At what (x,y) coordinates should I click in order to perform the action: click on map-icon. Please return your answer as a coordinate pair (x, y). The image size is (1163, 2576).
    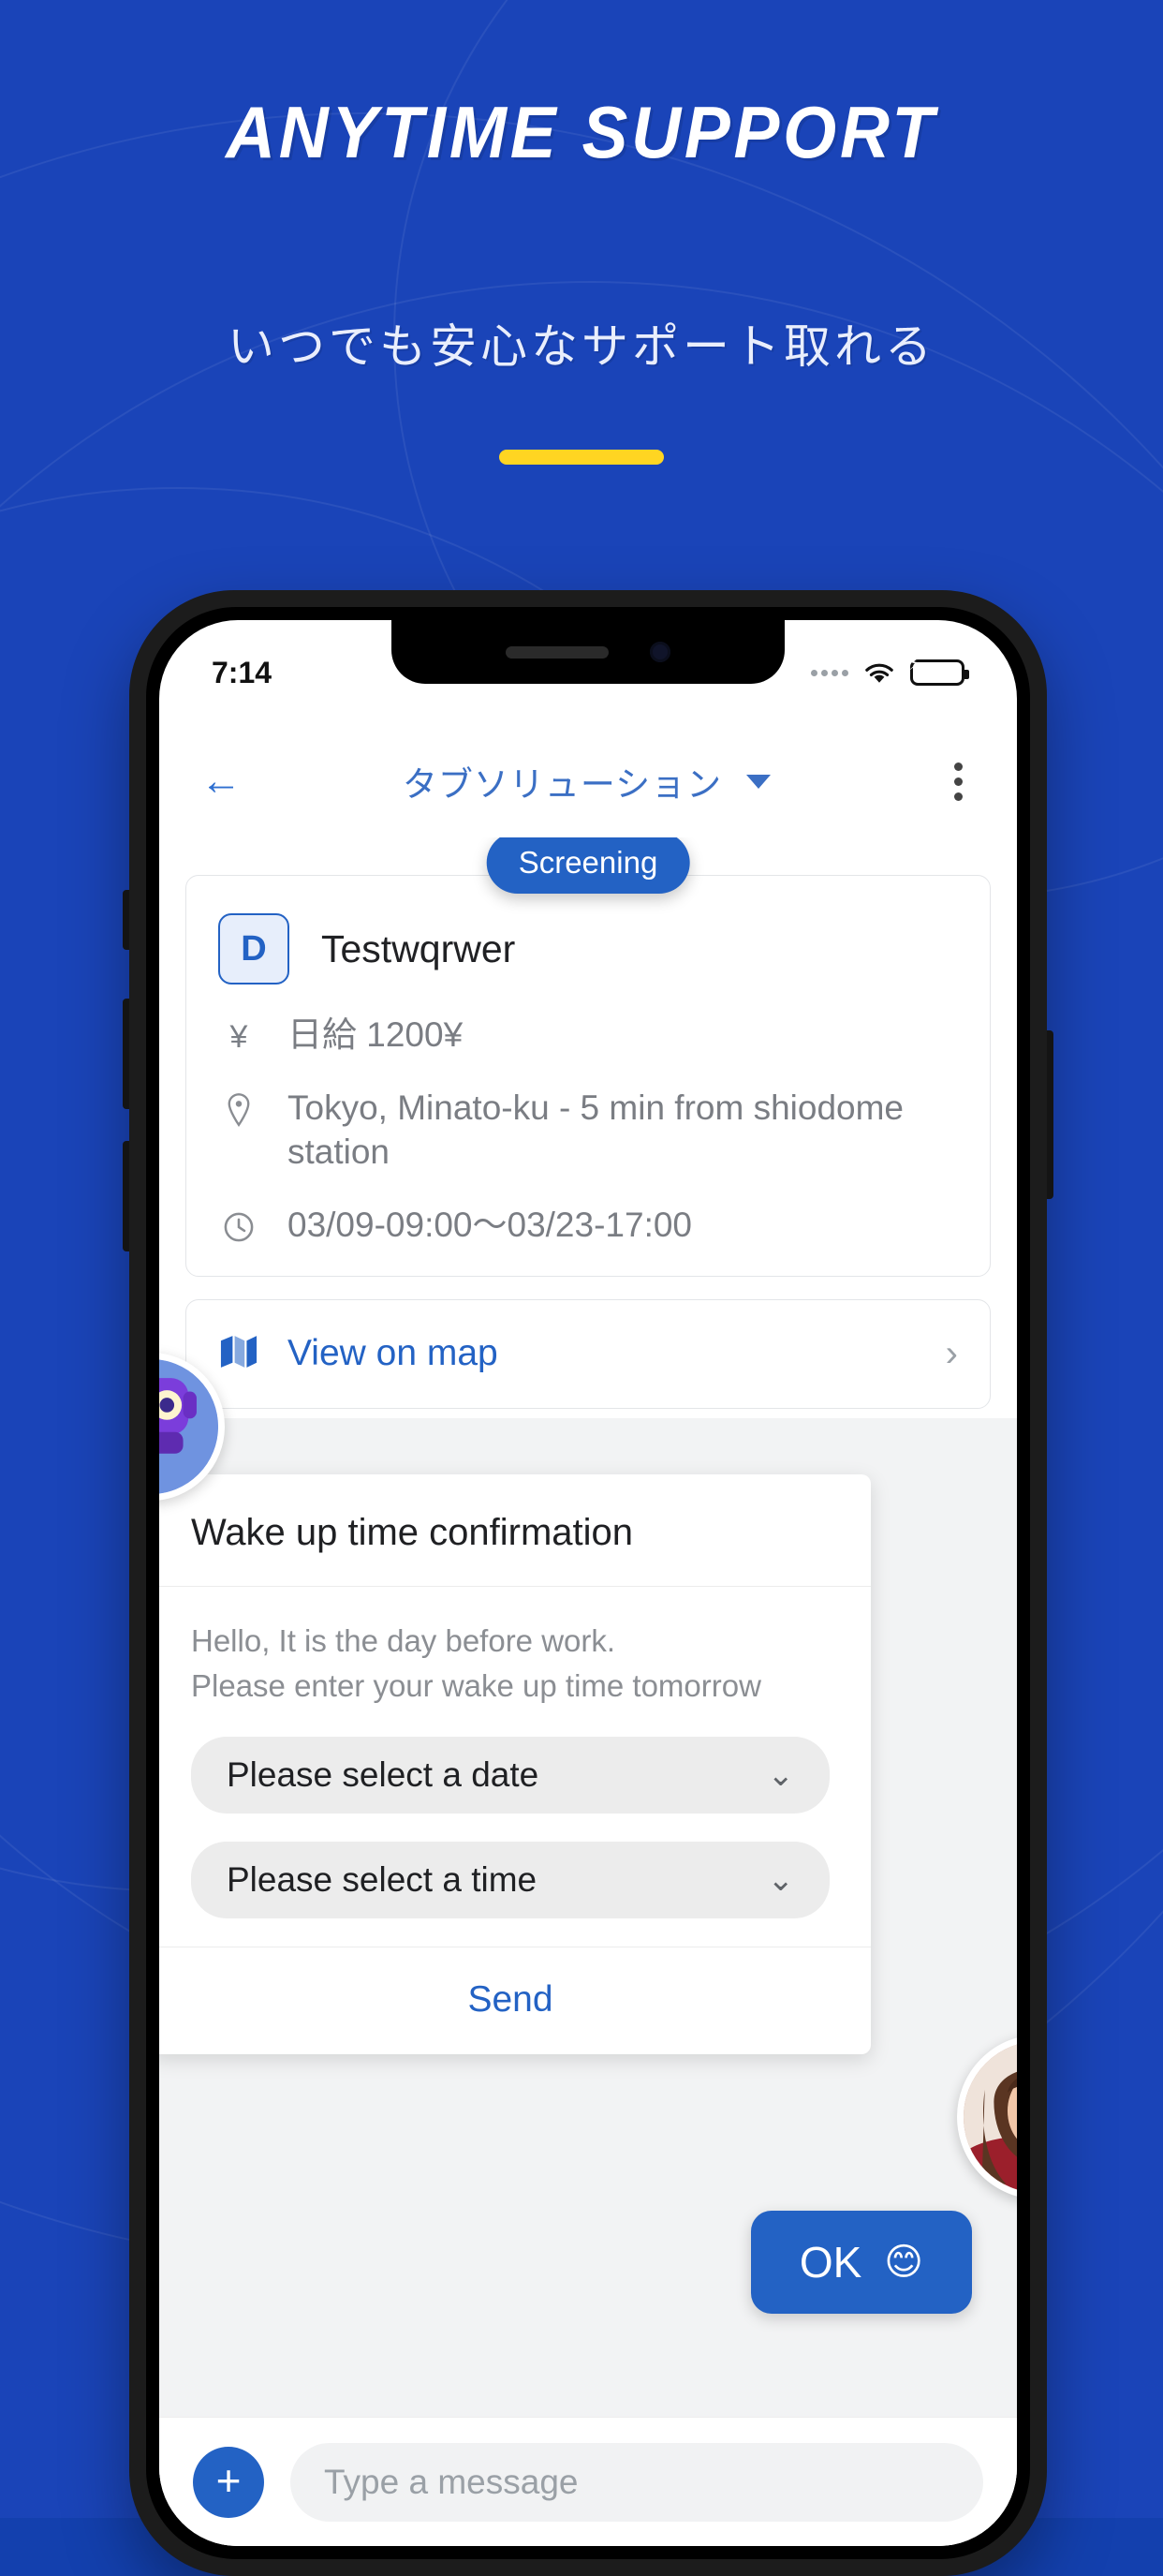
    Looking at the image, I should click on (239, 1354).